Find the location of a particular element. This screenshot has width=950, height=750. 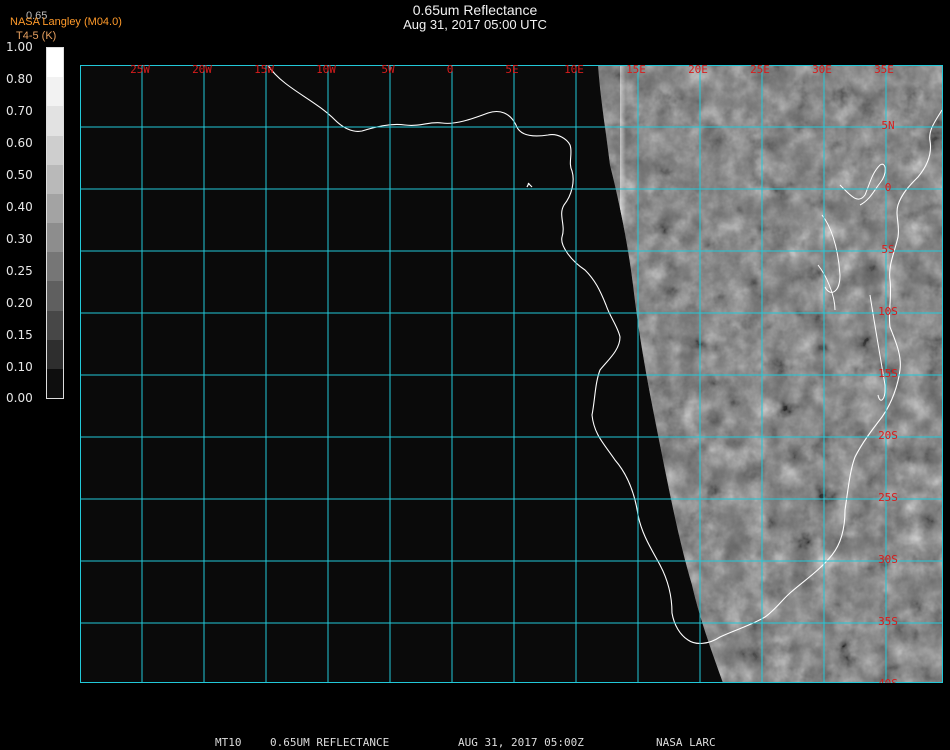

colorbar-label: 0.50 is located at coordinates (19, 175).